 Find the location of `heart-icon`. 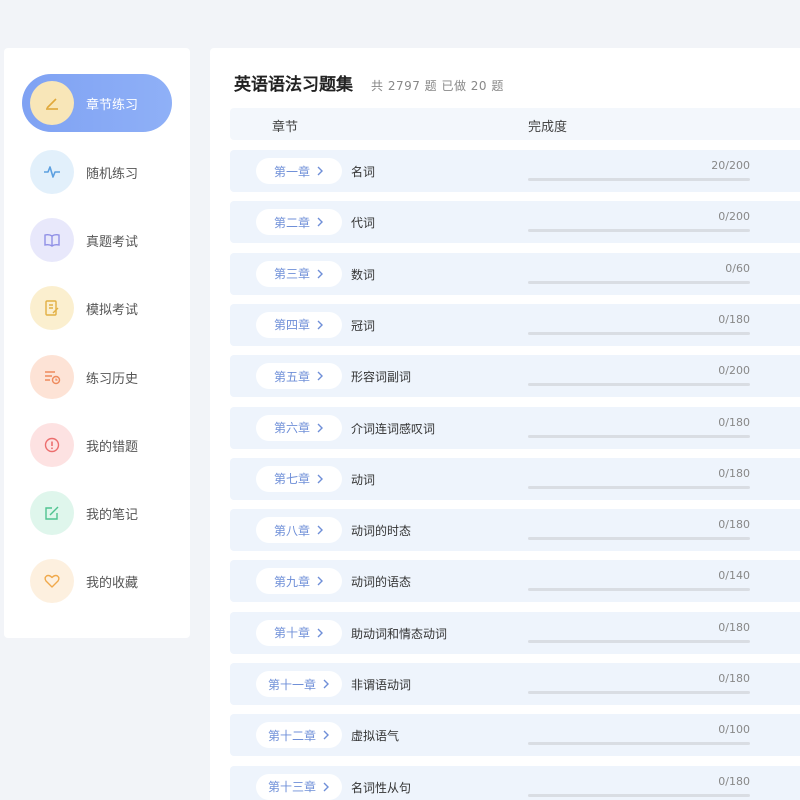

heart-icon is located at coordinates (52, 581).